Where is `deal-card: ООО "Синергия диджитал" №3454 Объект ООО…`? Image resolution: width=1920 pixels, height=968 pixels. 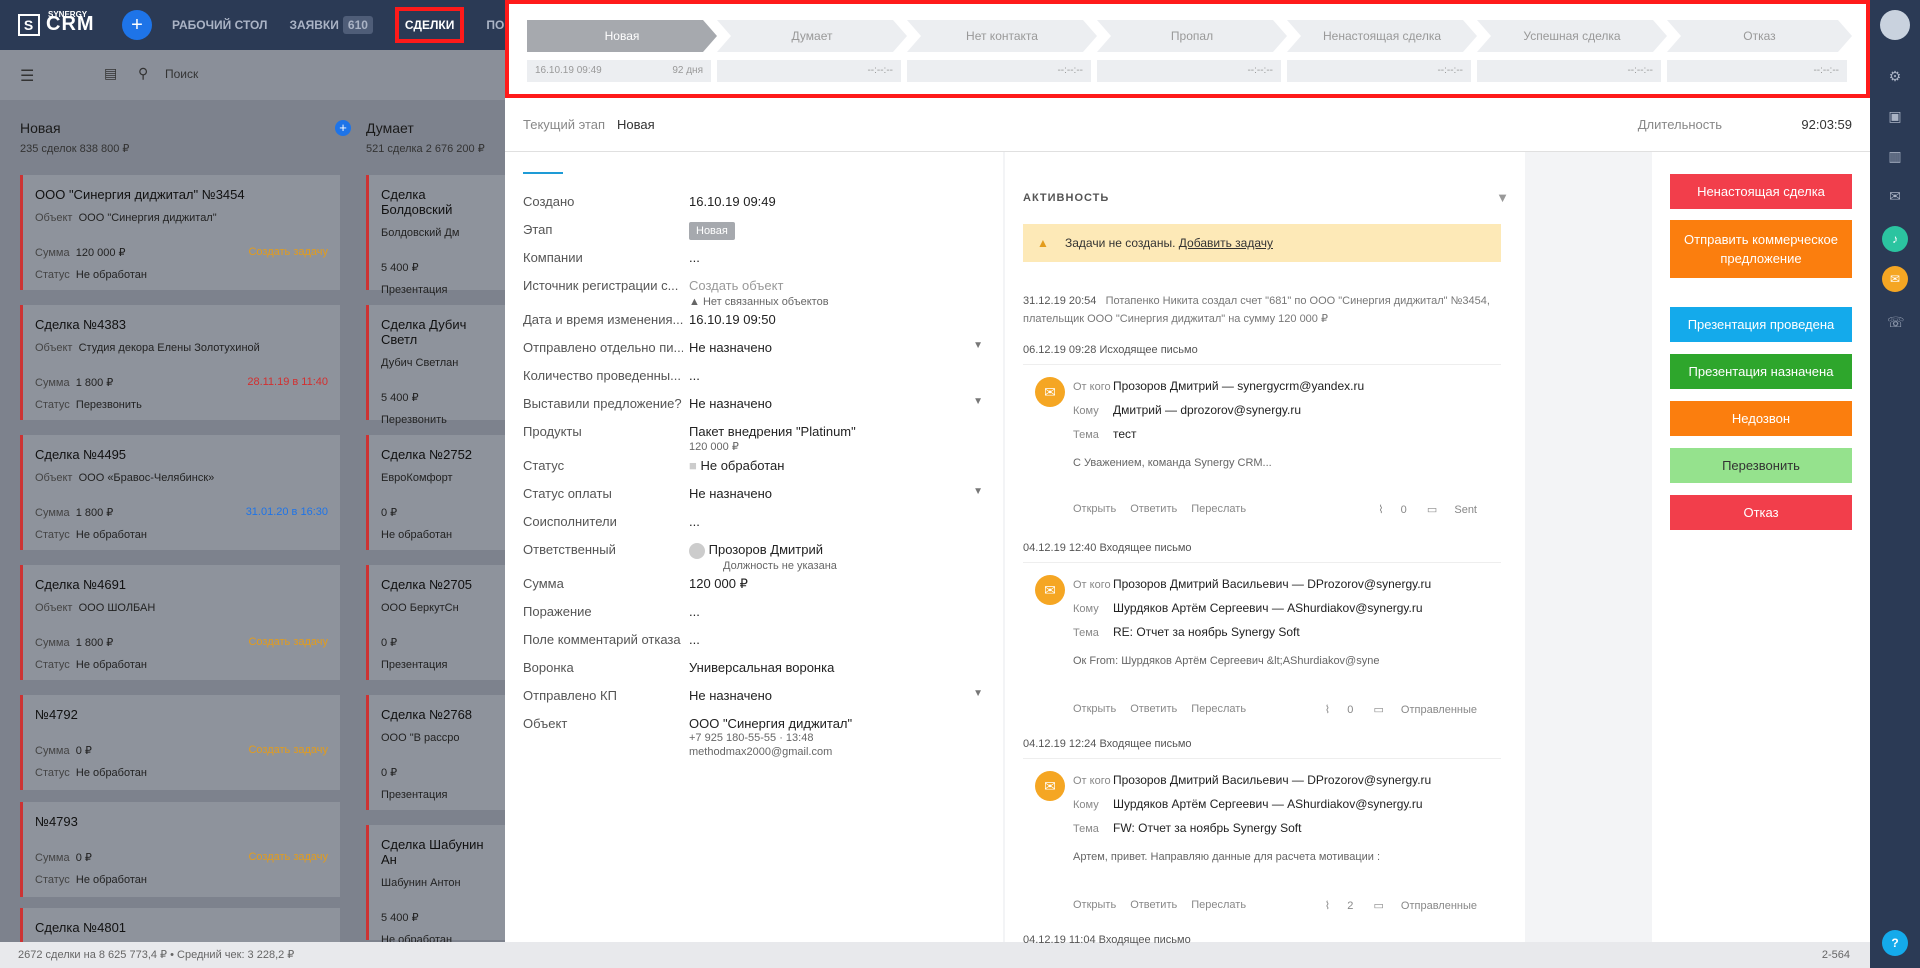
deal-card: ООО "Синергия диджитал" №3454 Объект ООО… is located at coordinates (180, 232).